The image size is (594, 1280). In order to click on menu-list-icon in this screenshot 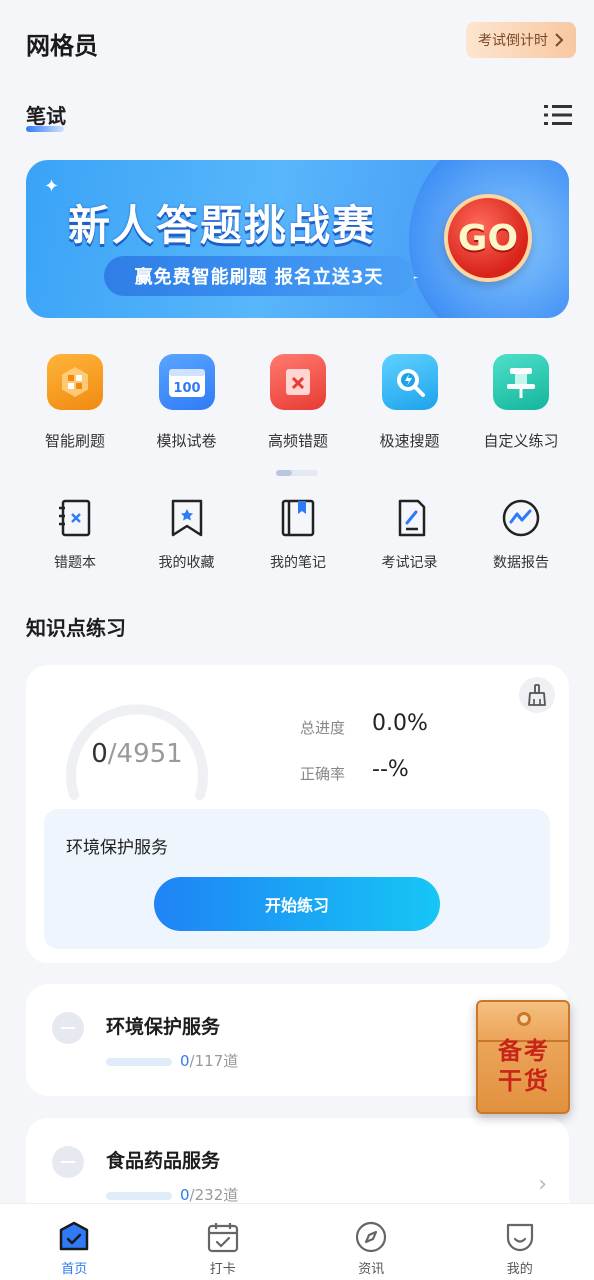, I will do `click(558, 115)`.